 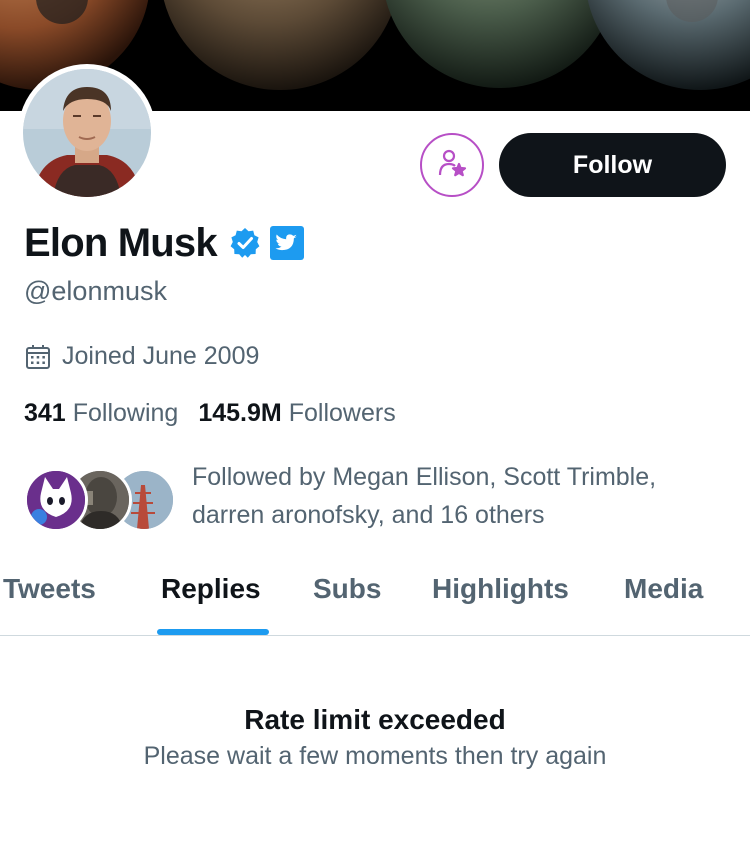 I want to click on verified-badge-icon, so click(x=245, y=243).